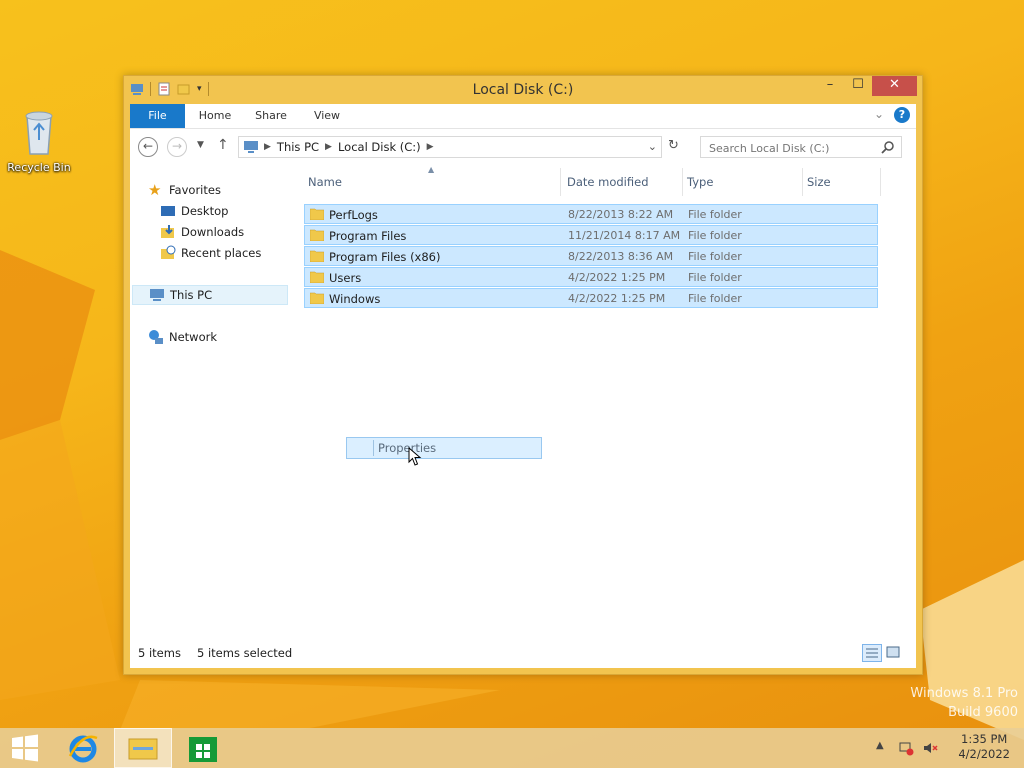 This screenshot has height=768, width=1024. Describe the element at coordinates (327, 116) in the screenshot. I see `tab-view: View` at that location.